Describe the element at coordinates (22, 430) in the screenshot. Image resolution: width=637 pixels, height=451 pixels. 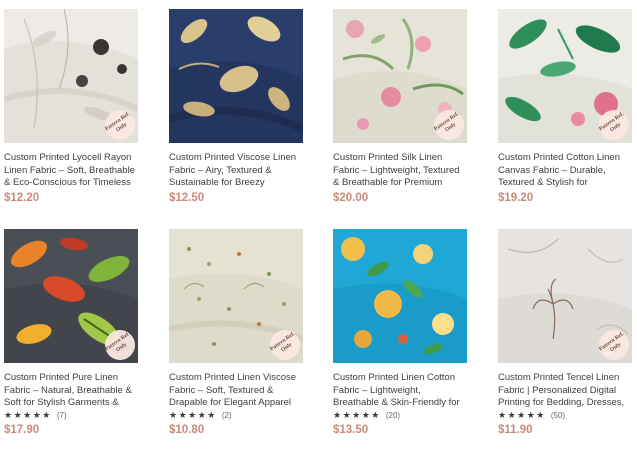
I see `product-price: $17.90` at that location.